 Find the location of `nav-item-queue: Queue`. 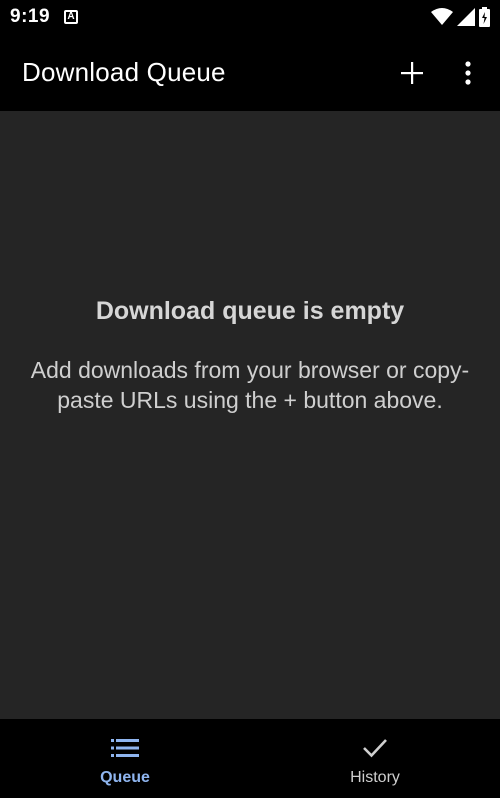

nav-item-queue: Queue is located at coordinates (125, 758).